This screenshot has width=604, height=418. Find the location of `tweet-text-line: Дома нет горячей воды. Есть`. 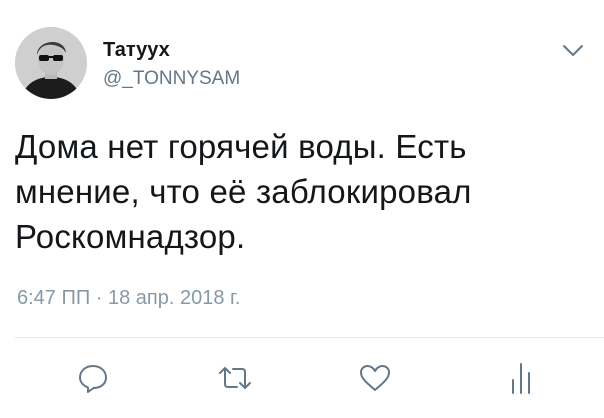

tweet-text-line: Дома нет горячей воды. Есть is located at coordinates (241, 146).